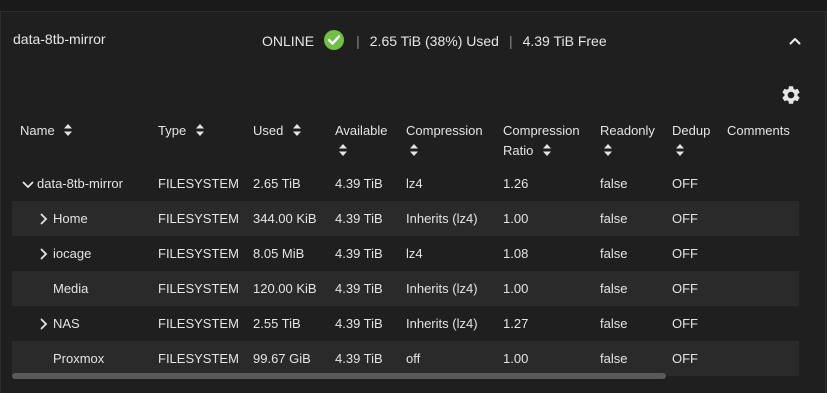 The width and height of the screenshot is (827, 393). I want to click on dataset-compression-ratio: 1.27, so click(516, 323).